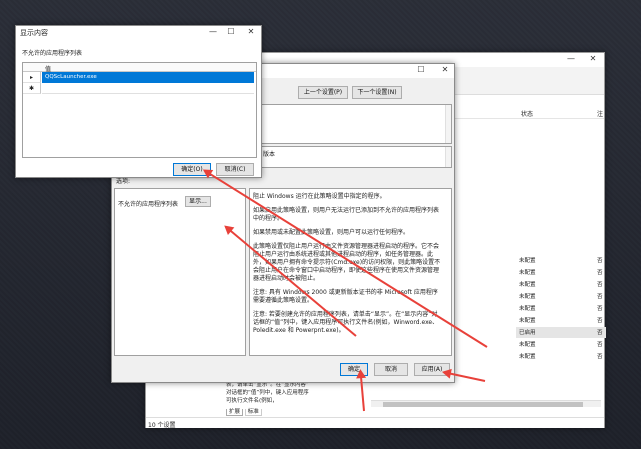 The image size is (641, 449). I want to click on status-list: 未配置 未配置 未配置 未配置 未配置 未配置 已启用 未配置 未配置, so click(561, 311).